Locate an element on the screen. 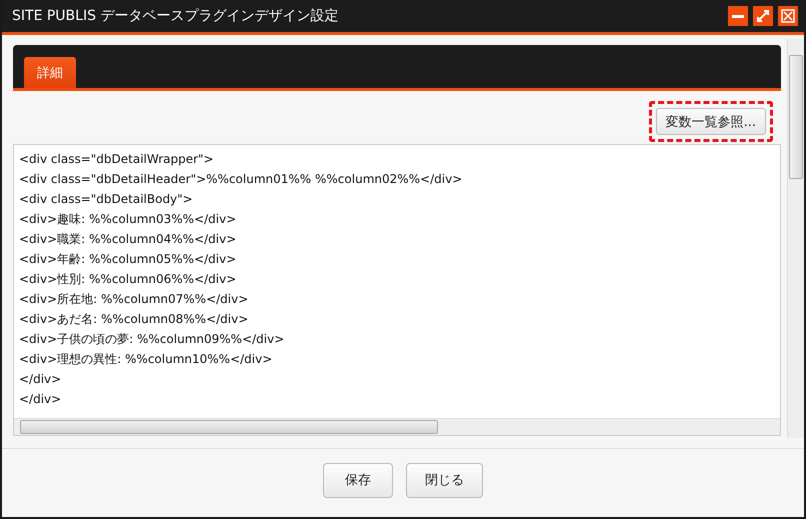  horizontal-scrollbar is located at coordinates (397, 426).